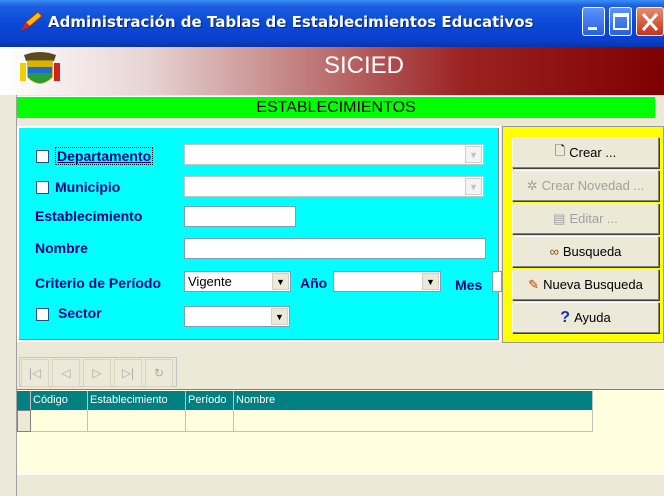  What do you see at coordinates (210, 281) in the screenshot?
I see `criterio-periodo-value: Vigente` at bounding box center [210, 281].